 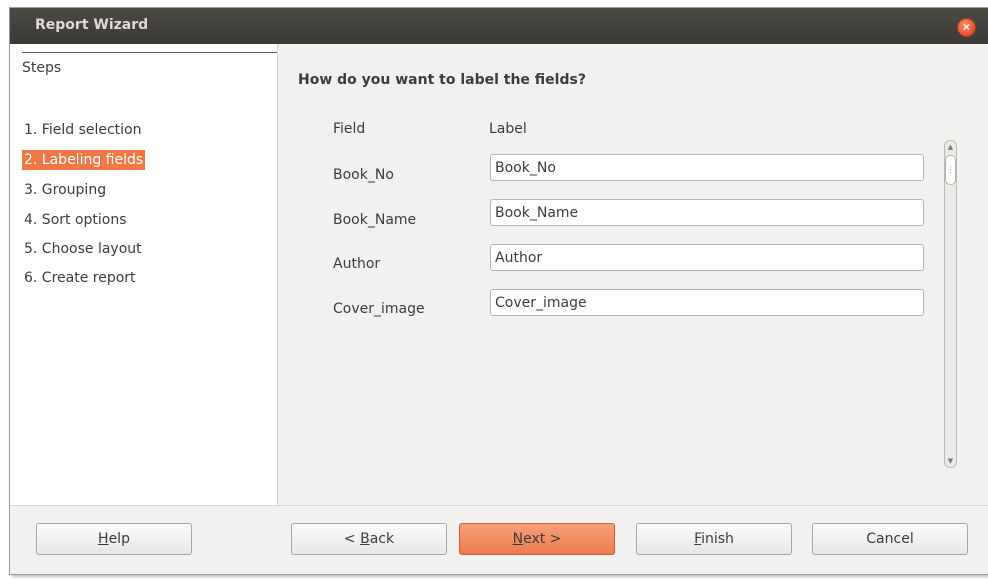 What do you see at coordinates (83, 249) in the screenshot?
I see `step-choose-layout: 5. Choose layout` at bounding box center [83, 249].